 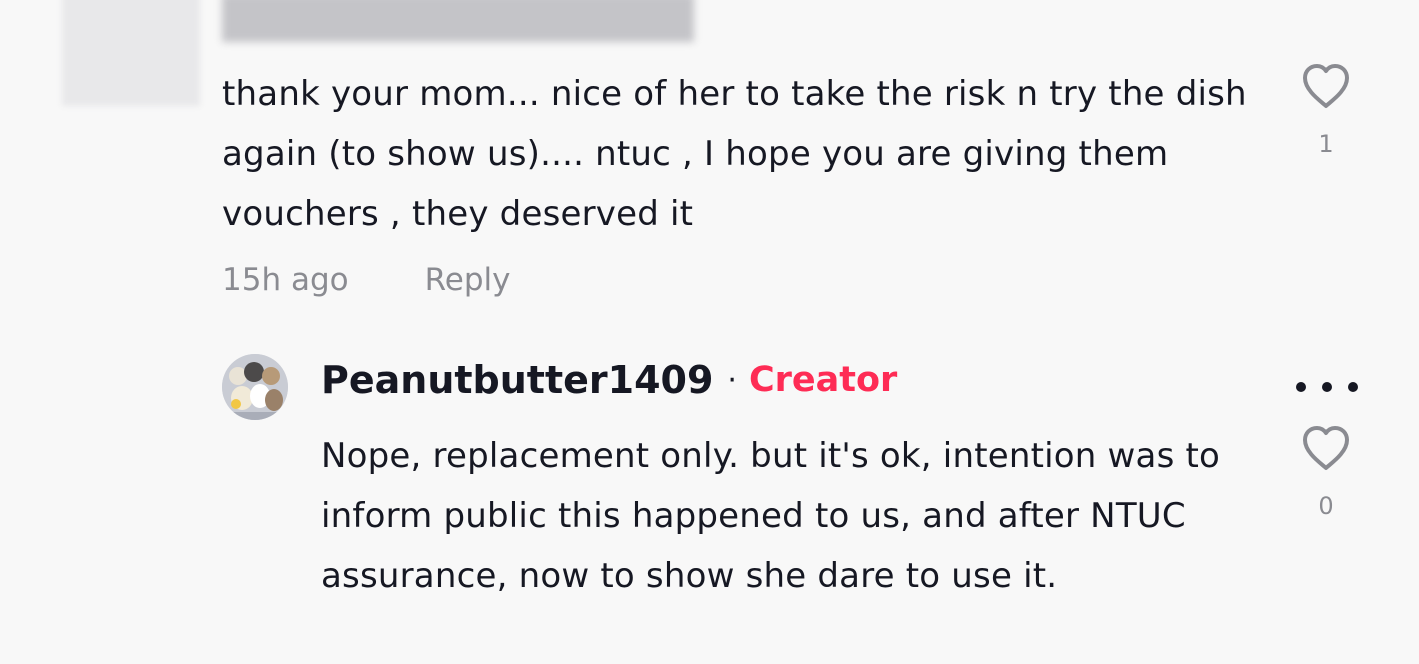 I want to click on blurred-username, so click(x=458, y=21).